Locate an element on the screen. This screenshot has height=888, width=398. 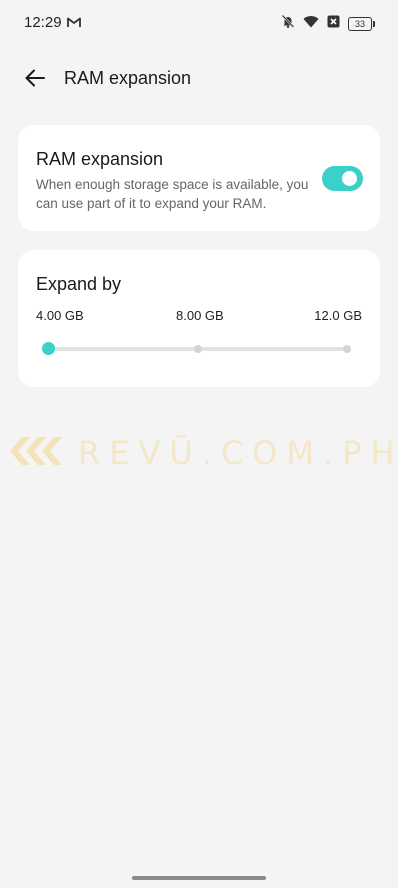
toggle-knob is located at coordinates (349, 178).